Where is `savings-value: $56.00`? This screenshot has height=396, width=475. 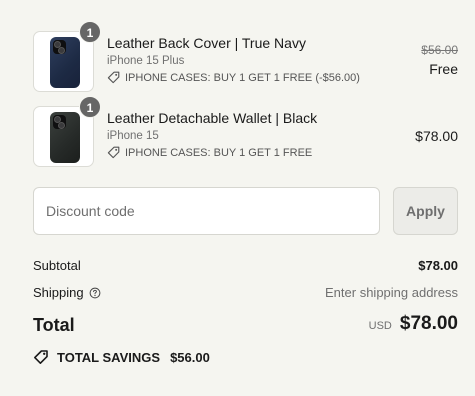
savings-value: $56.00 is located at coordinates (190, 357).